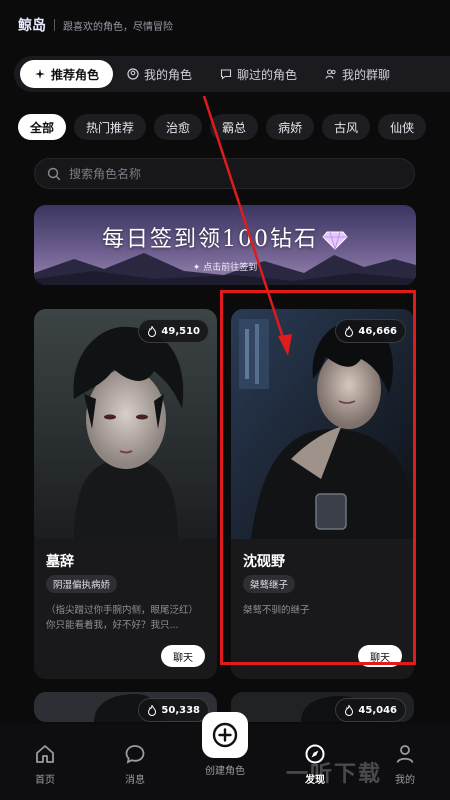  I want to click on chat-bubble-icon, so click(226, 74).